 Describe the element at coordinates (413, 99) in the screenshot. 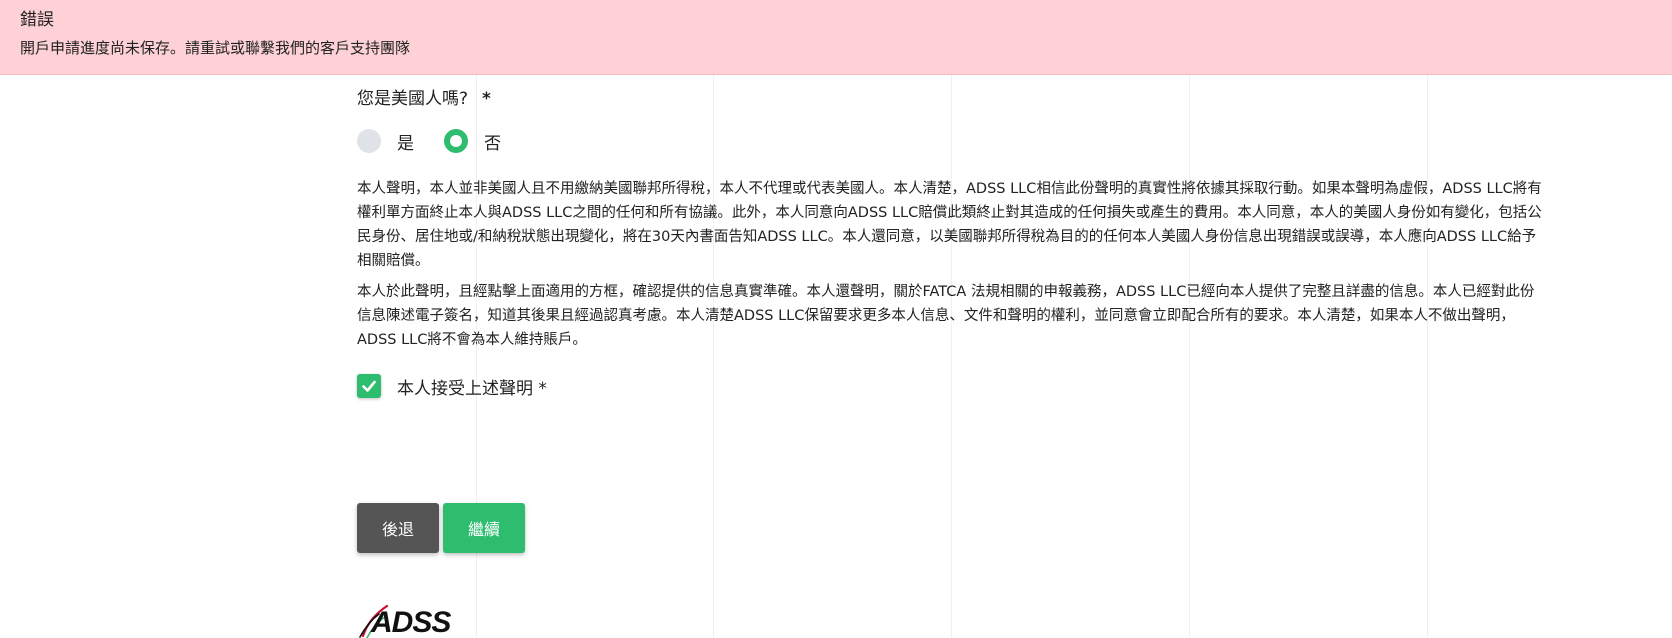

I see `us-person-question-label: 您是美國人嗎?` at that location.